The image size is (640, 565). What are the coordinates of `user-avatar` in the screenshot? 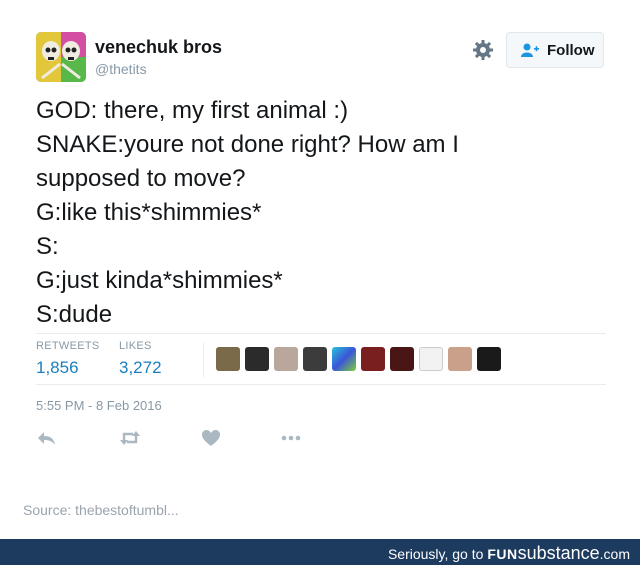 It's located at (61, 57).